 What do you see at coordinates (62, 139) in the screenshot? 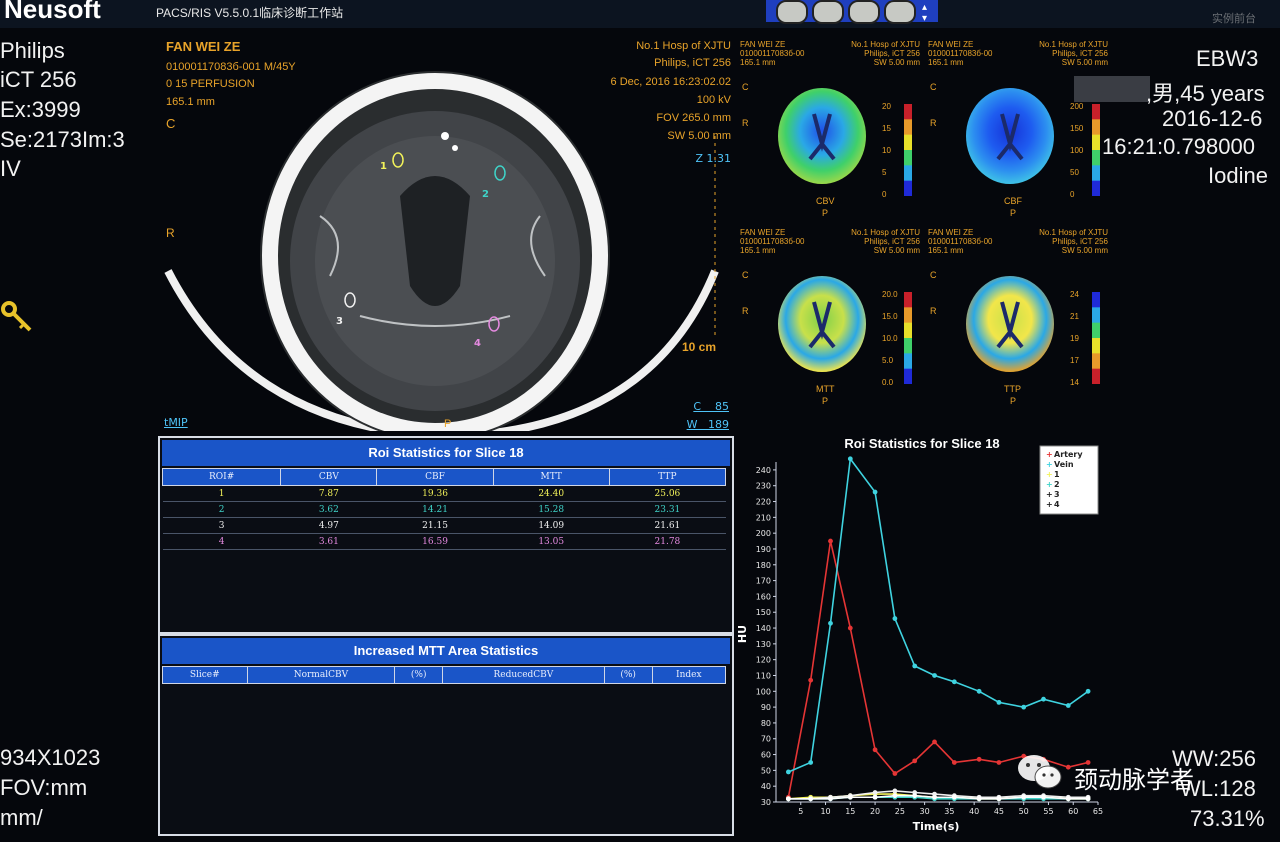
I see `series-image: Se:2173Im:3` at bounding box center [62, 139].